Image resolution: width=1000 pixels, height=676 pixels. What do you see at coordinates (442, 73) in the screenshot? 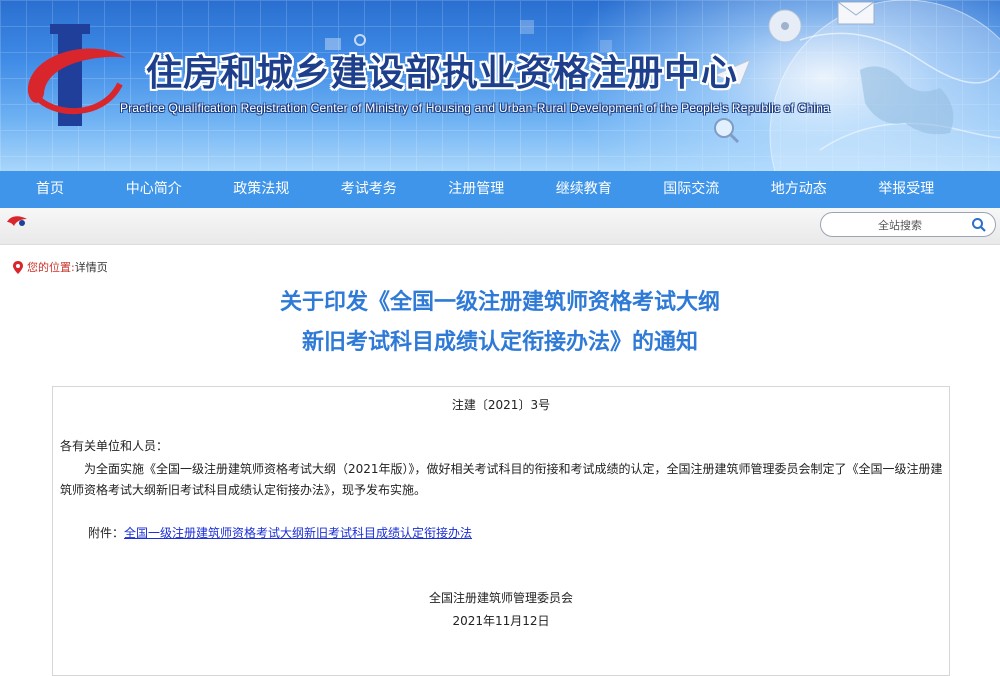
I see `site-title: 住房和城乡建设部执业资格注册中心` at bounding box center [442, 73].